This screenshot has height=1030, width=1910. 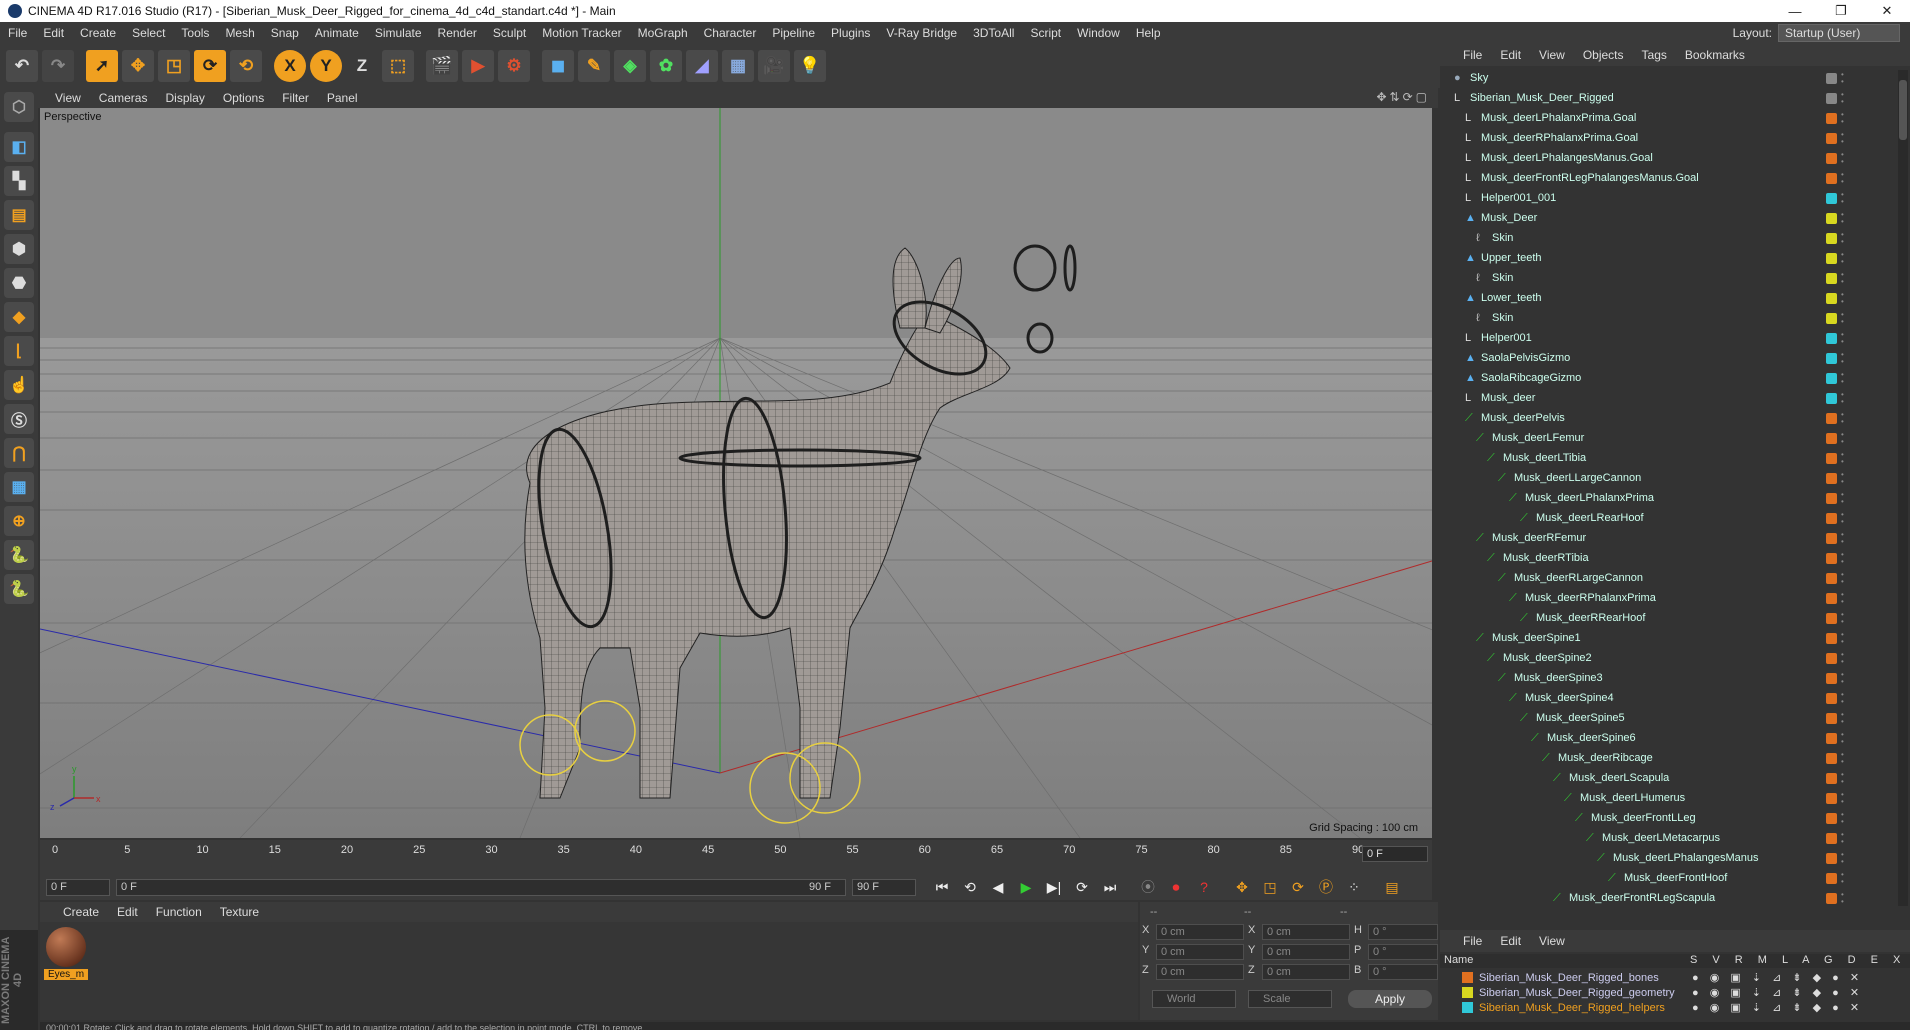 What do you see at coordinates (1666, 638) in the screenshot?
I see `object-row: ⟋ Musk_deerSpine1 • •` at bounding box center [1666, 638].